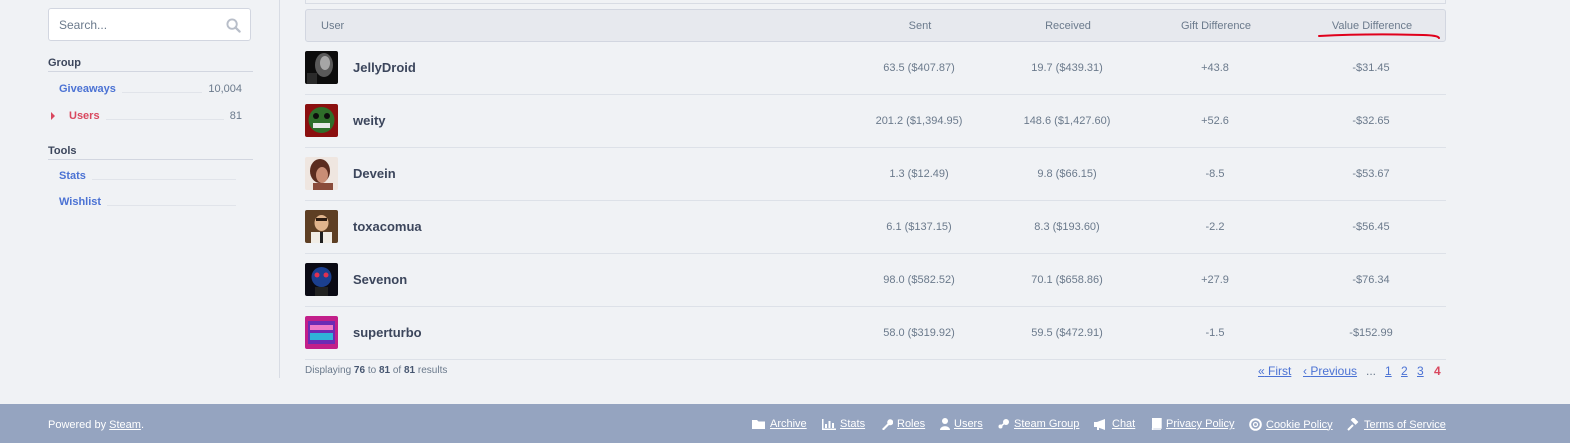 This screenshot has height=443, width=1570. What do you see at coordinates (1003, 424) in the screenshot?
I see `steam-icon` at bounding box center [1003, 424].